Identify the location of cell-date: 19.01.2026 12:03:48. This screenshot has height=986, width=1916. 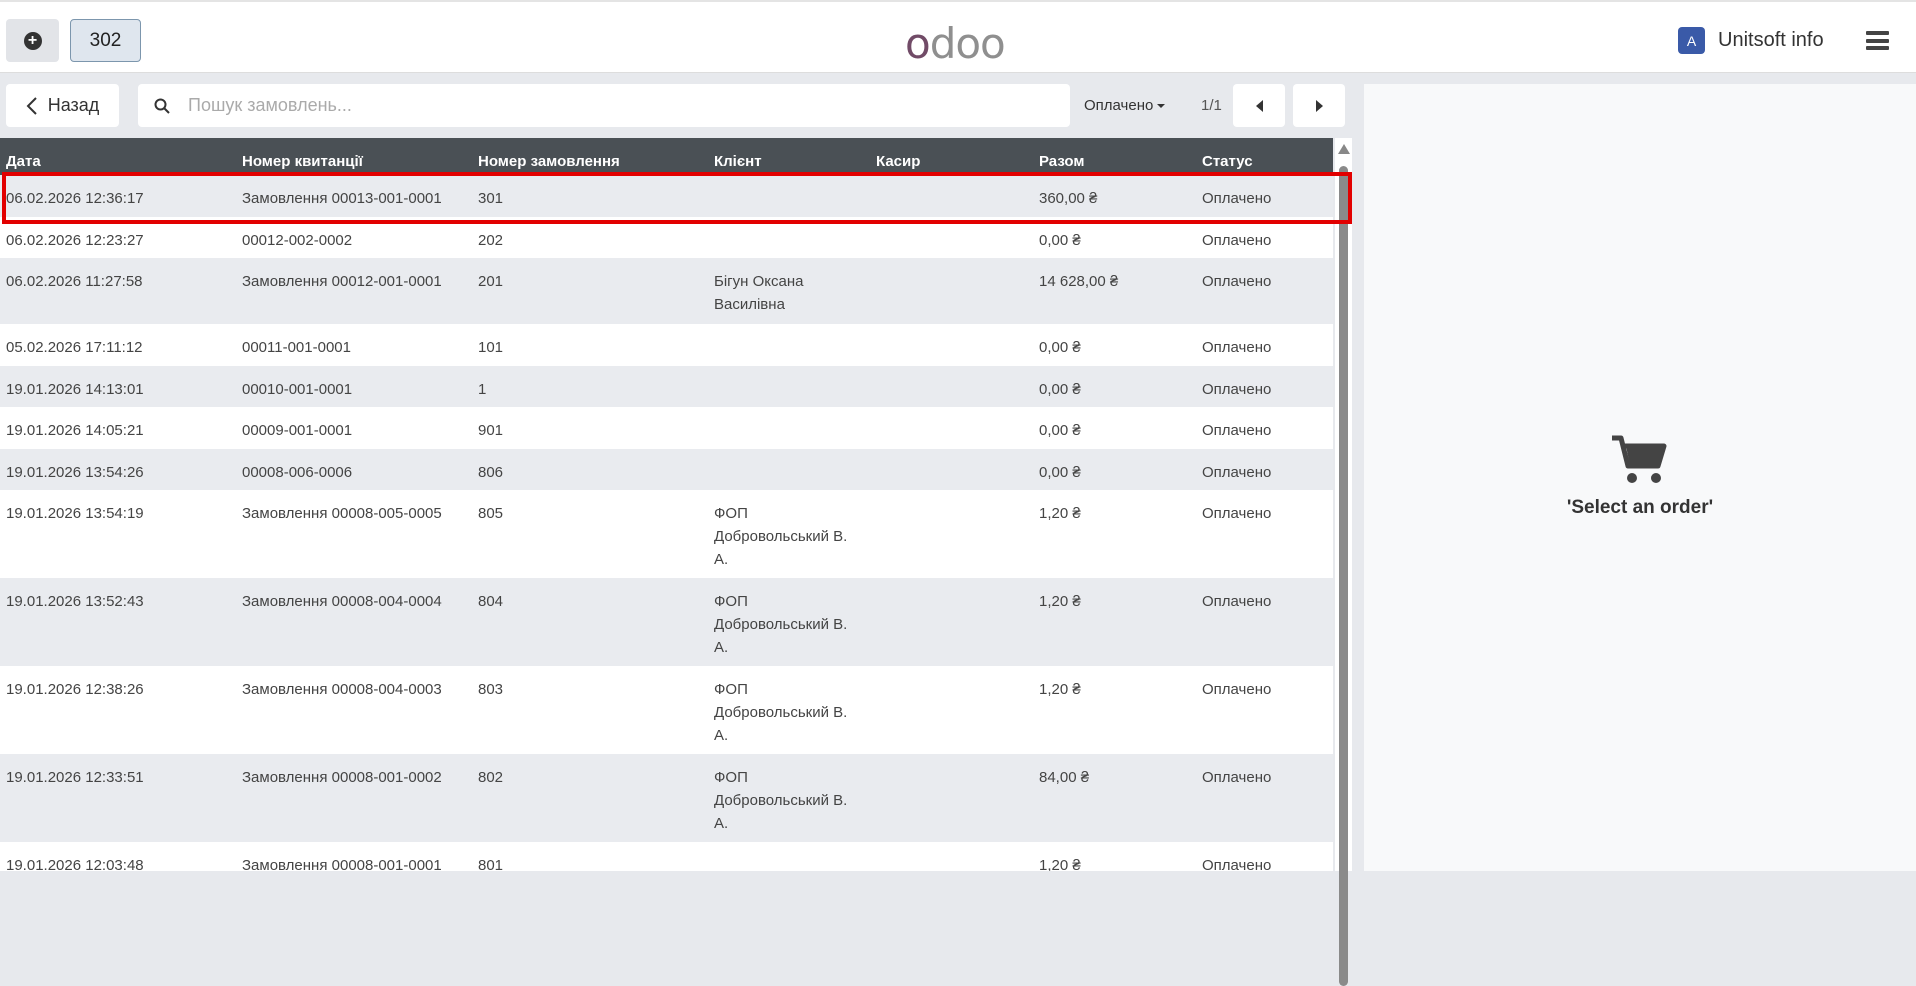
(75, 864).